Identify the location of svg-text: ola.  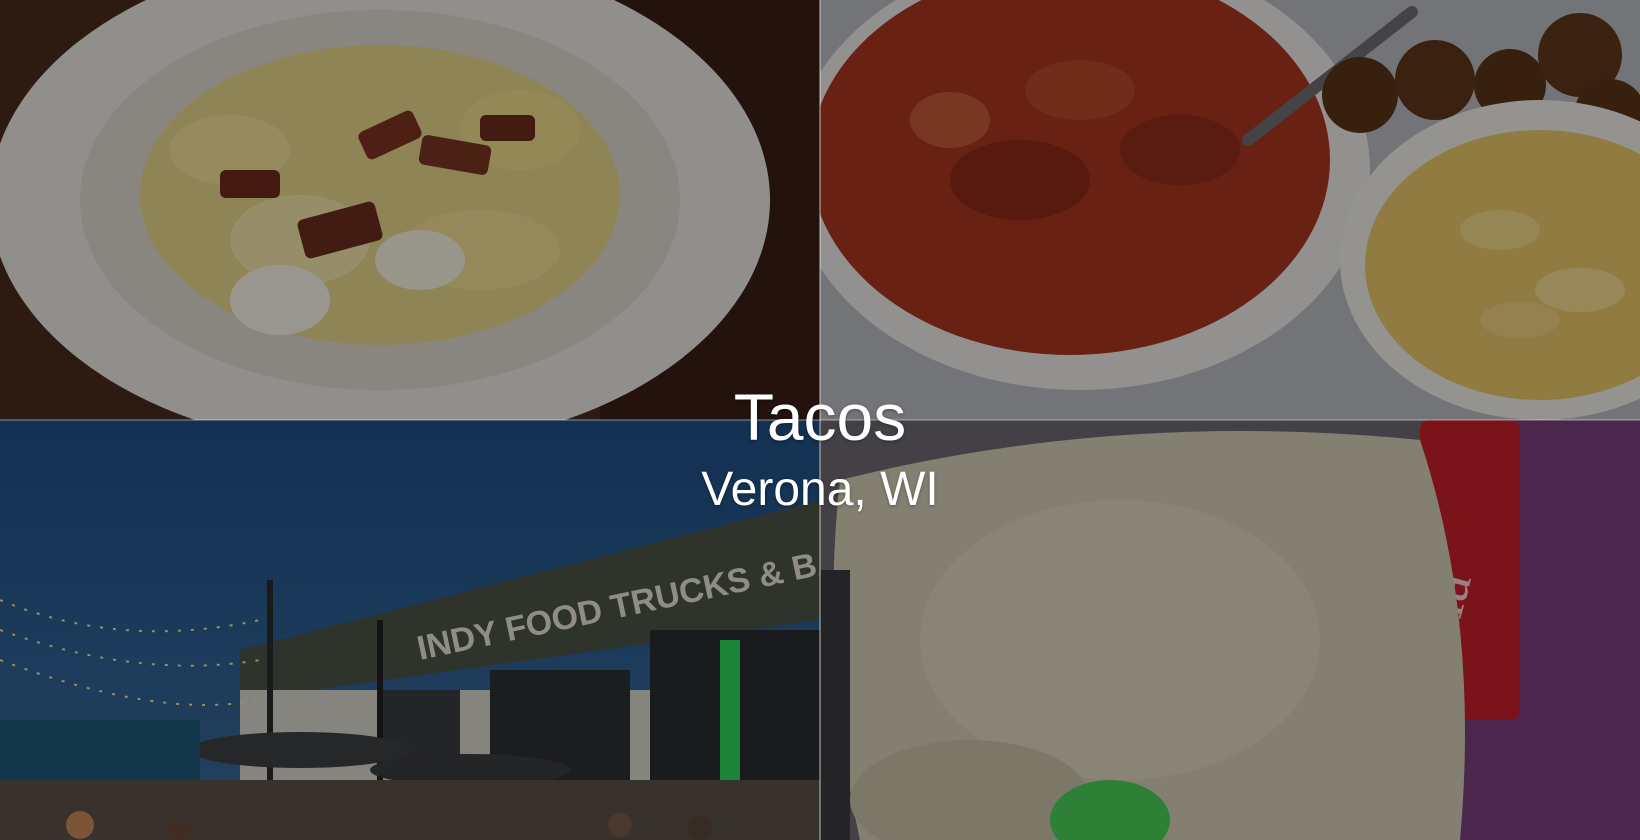
(1442, 608).